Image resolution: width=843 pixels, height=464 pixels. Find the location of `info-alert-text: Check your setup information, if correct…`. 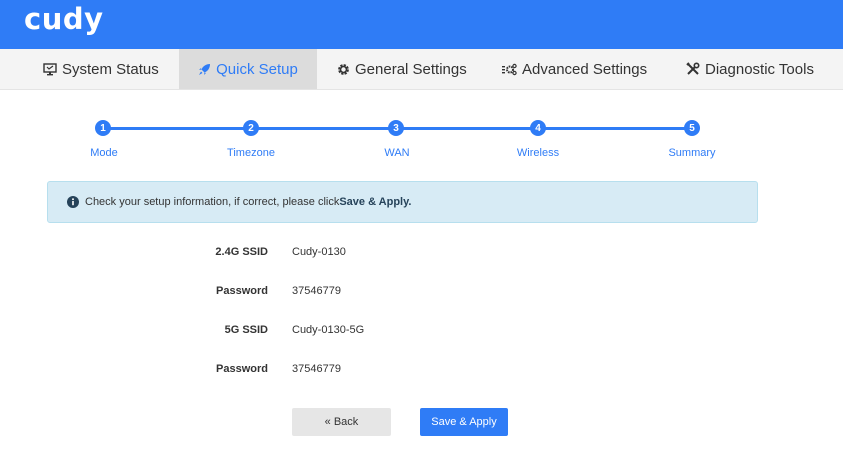

info-alert-text: Check your setup information, if correct… is located at coordinates (212, 202).